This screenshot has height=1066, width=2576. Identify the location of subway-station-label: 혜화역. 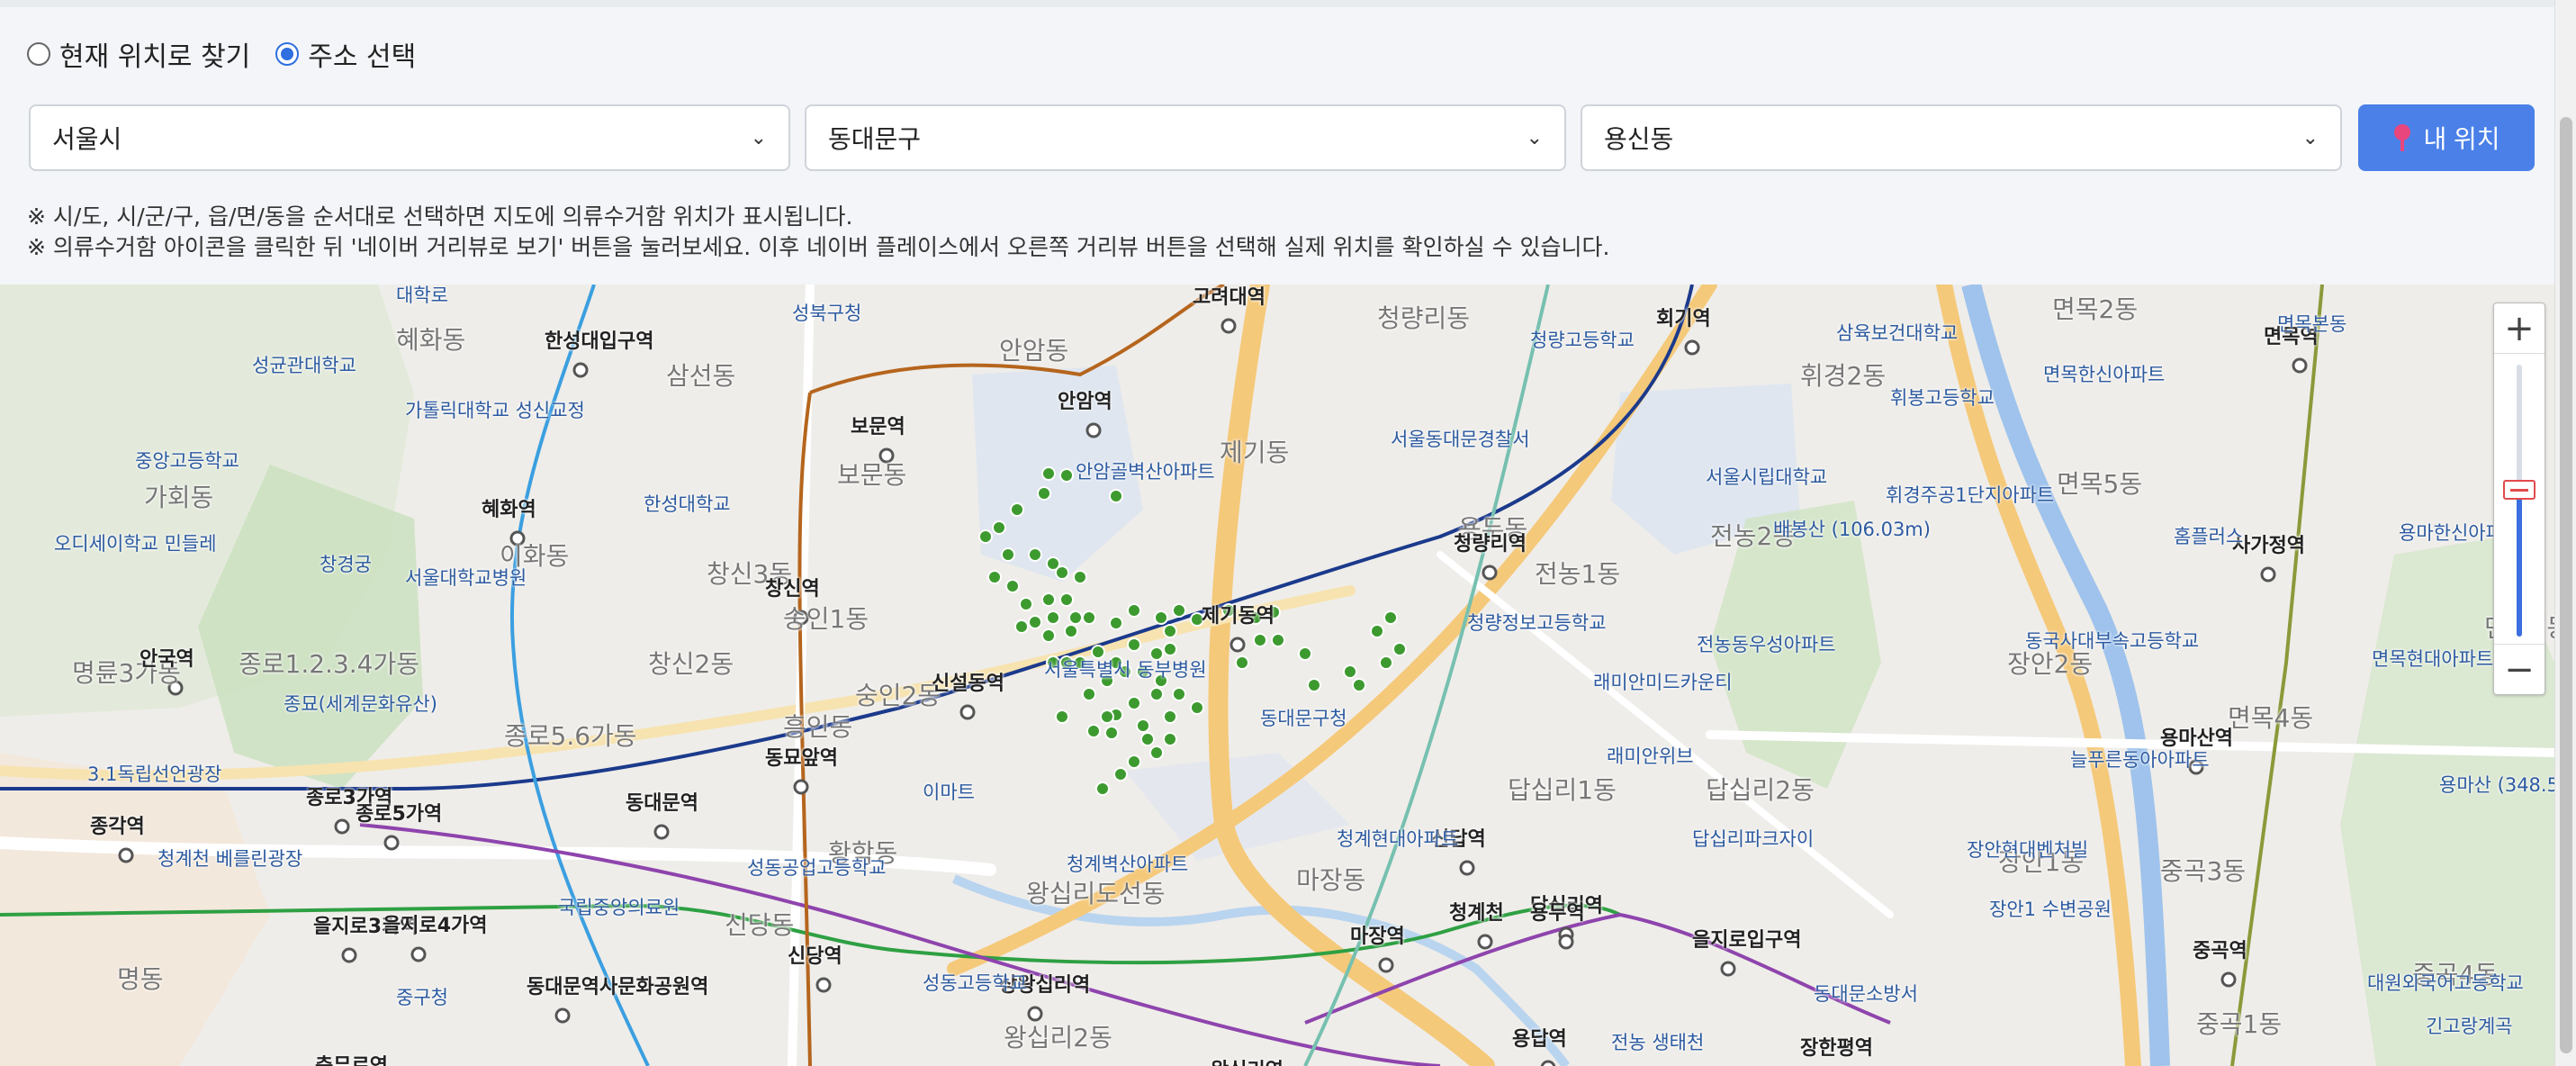
(509, 508).